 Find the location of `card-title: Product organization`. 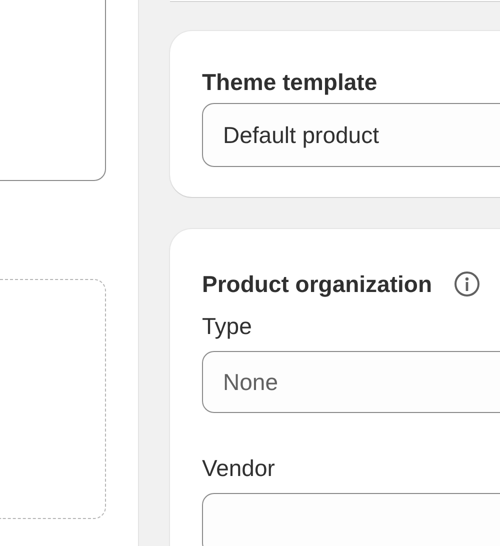

card-title: Product organization is located at coordinates (317, 284).